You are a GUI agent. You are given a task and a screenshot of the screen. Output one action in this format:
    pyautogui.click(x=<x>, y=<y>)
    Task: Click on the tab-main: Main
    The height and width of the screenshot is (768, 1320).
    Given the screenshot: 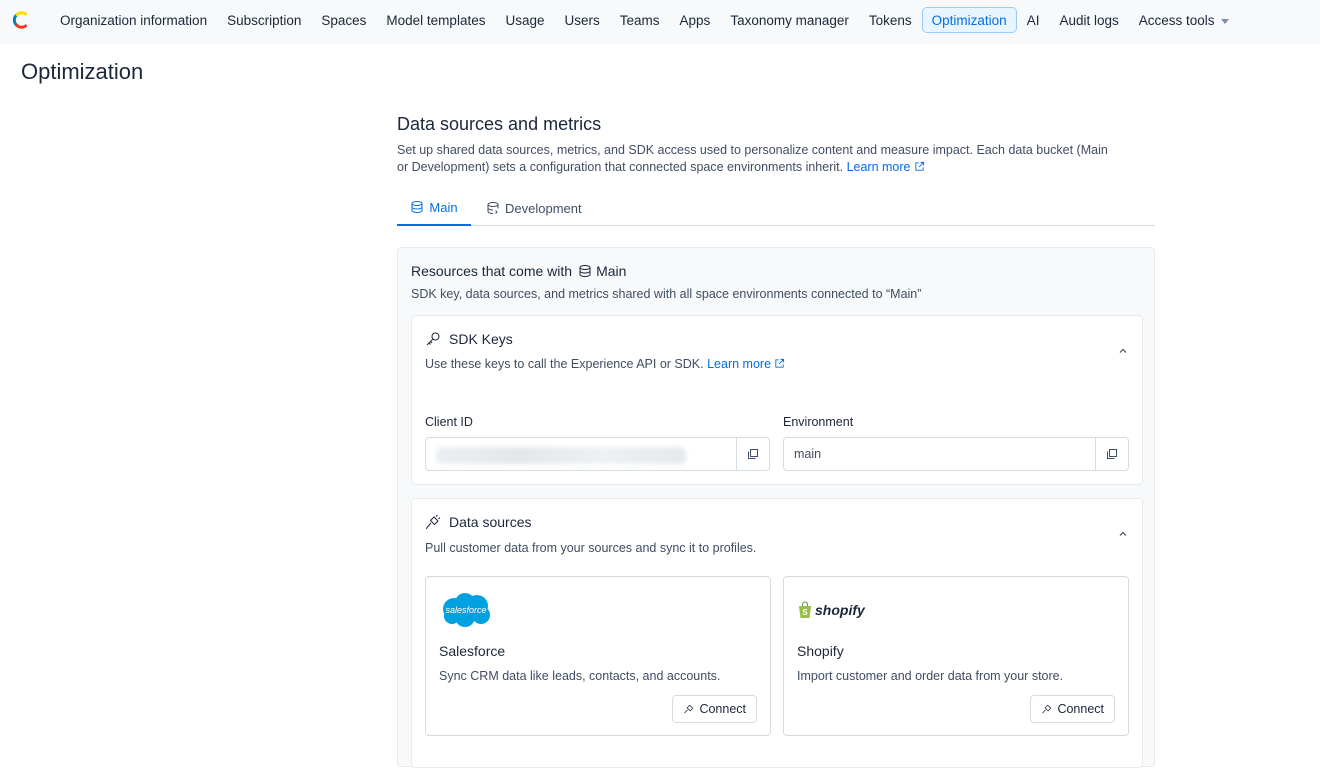 What is the action you would take?
    pyautogui.click(x=434, y=208)
    